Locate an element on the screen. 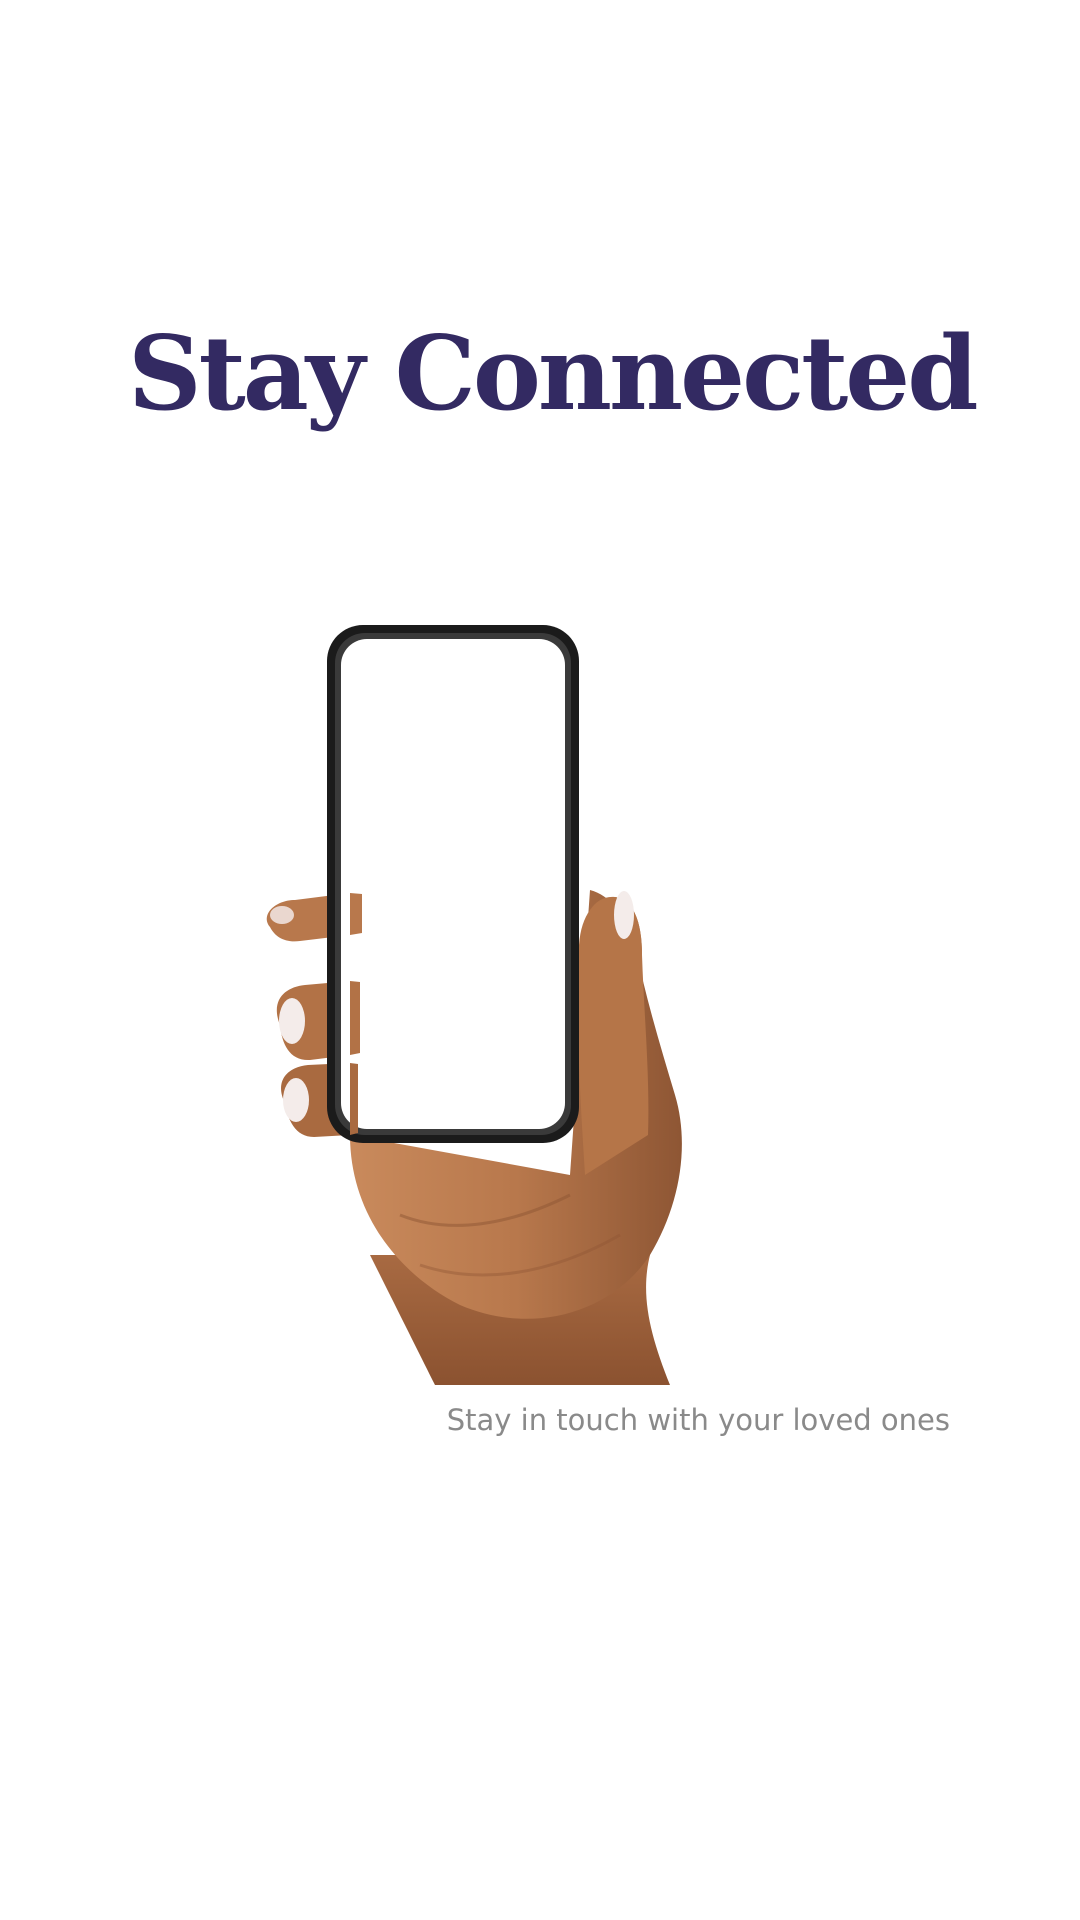  onboarding-subtitle: Stay in touch with your loved ones is located at coordinates (698, 1420).